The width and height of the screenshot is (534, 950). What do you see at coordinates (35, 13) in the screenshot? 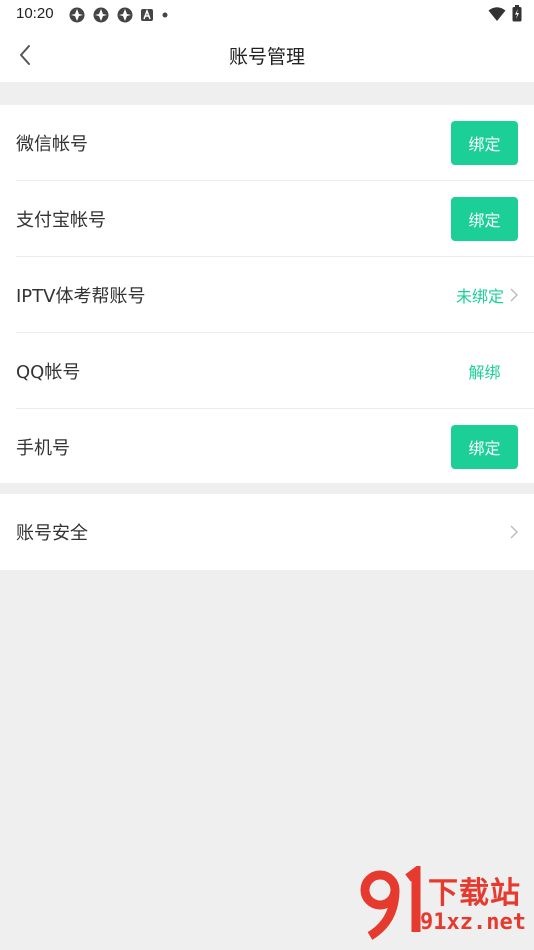
I see `status-time: 10:20` at bounding box center [35, 13].